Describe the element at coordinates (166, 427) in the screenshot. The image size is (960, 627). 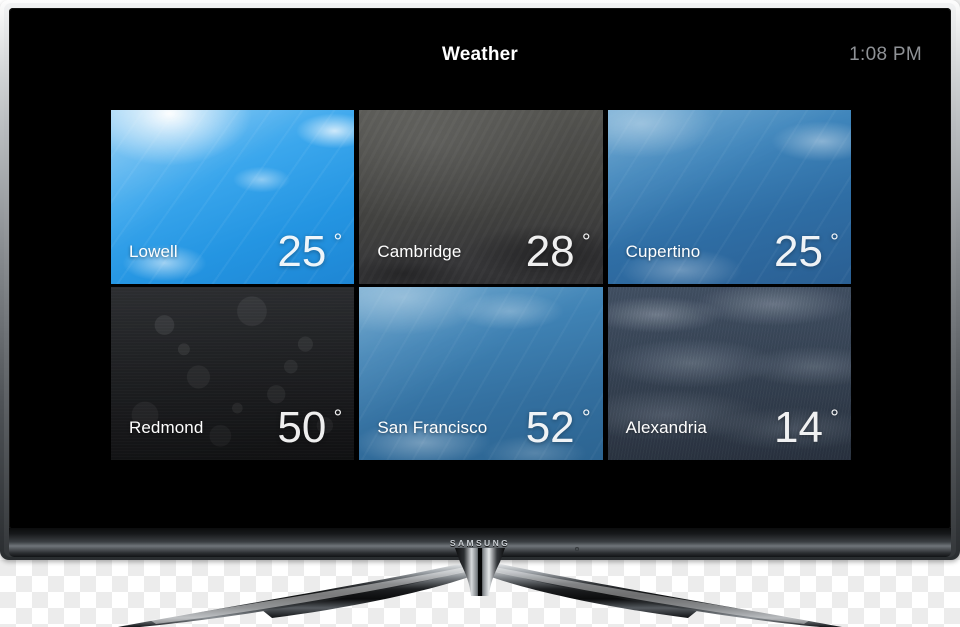
I see `city-name: Redmond` at that location.